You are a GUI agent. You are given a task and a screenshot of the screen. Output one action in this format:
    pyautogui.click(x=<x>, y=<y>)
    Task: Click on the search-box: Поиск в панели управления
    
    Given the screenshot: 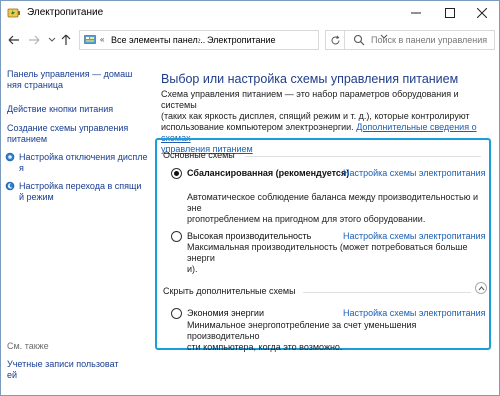 What is the action you would take?
    pyautogui.click(x=420, y=40)
    